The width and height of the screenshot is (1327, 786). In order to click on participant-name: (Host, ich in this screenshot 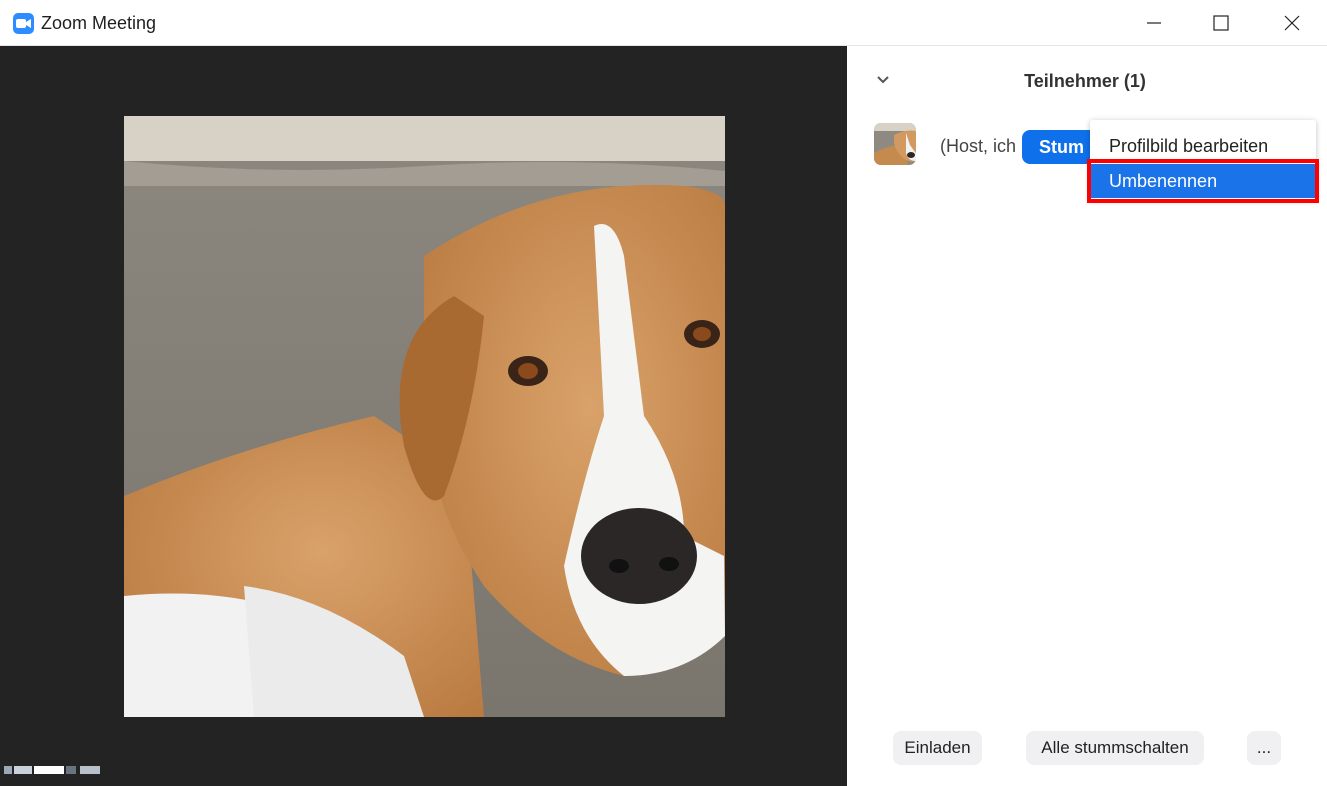, I will do `click(977, 146)`.